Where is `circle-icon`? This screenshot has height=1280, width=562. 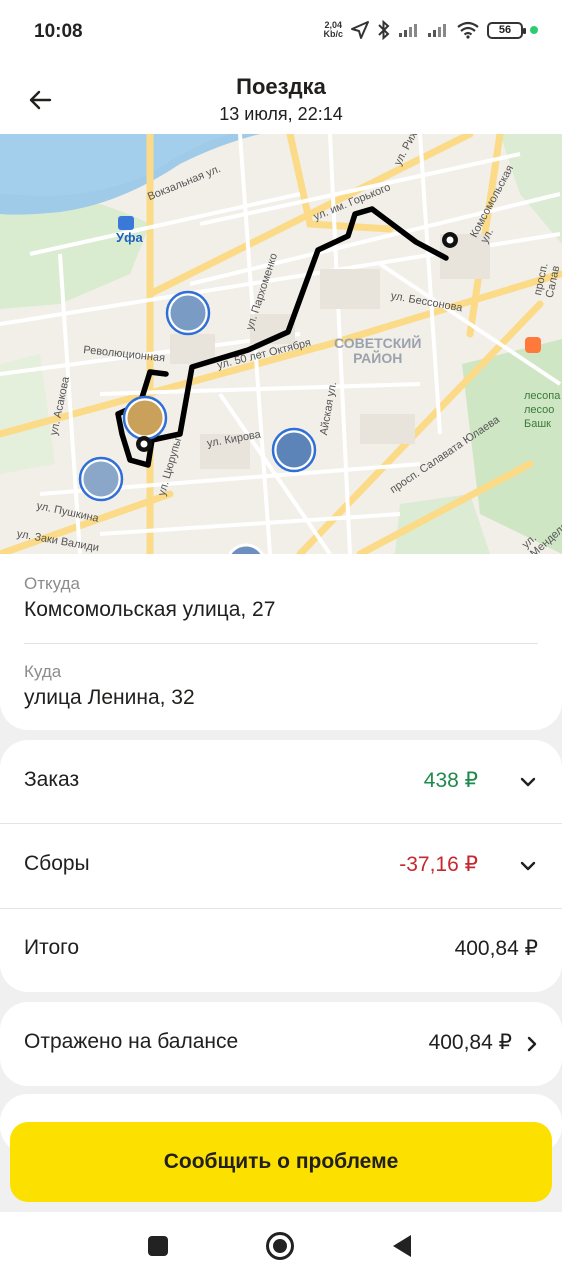 circle-icon is located at coordinates (280, 1246).